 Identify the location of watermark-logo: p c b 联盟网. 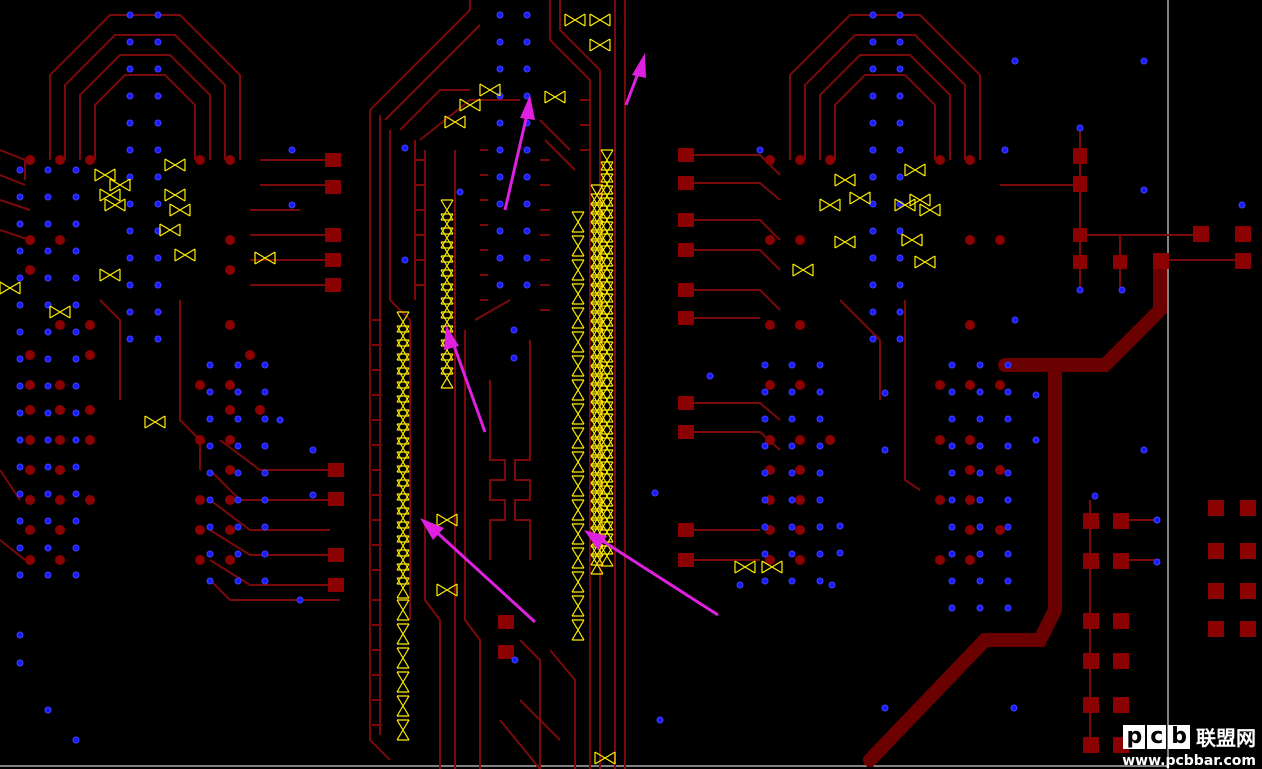
(1189, 736).